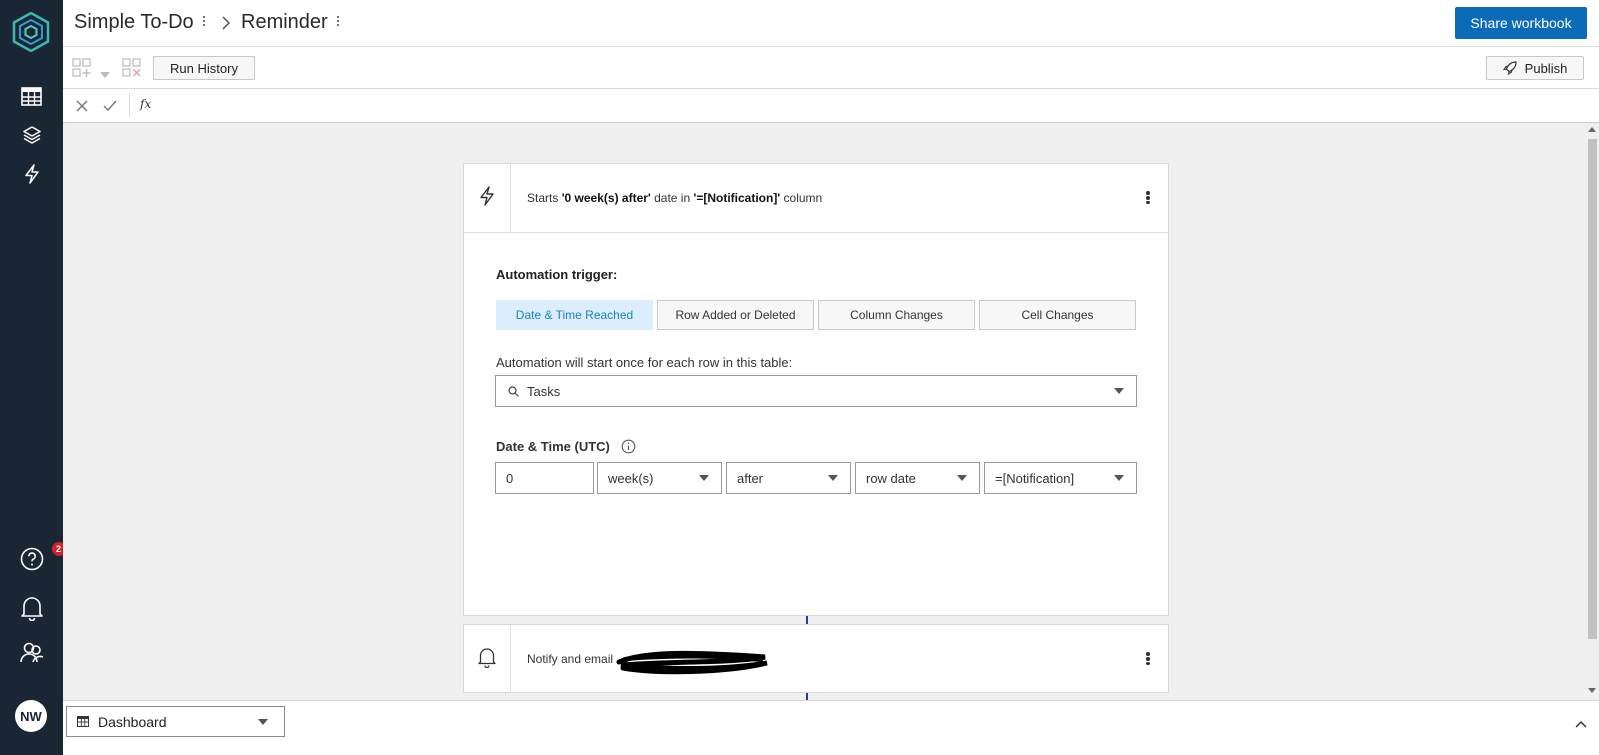  What do you see at coordinates (807, 620) in the screenshot?
I see `flow-connector` at bounding box center [807, 620].